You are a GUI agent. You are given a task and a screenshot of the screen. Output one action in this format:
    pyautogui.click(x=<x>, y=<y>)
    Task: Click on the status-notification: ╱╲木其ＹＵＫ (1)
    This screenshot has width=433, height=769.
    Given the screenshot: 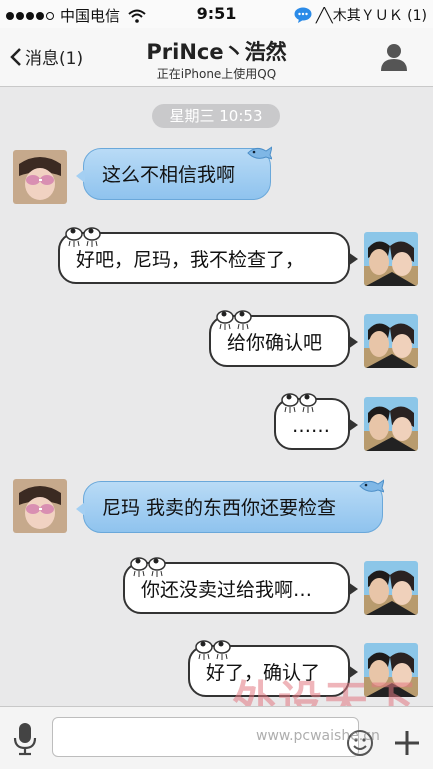 What is the action you would take?
    pyautogui.click(x=360, y=15)
    